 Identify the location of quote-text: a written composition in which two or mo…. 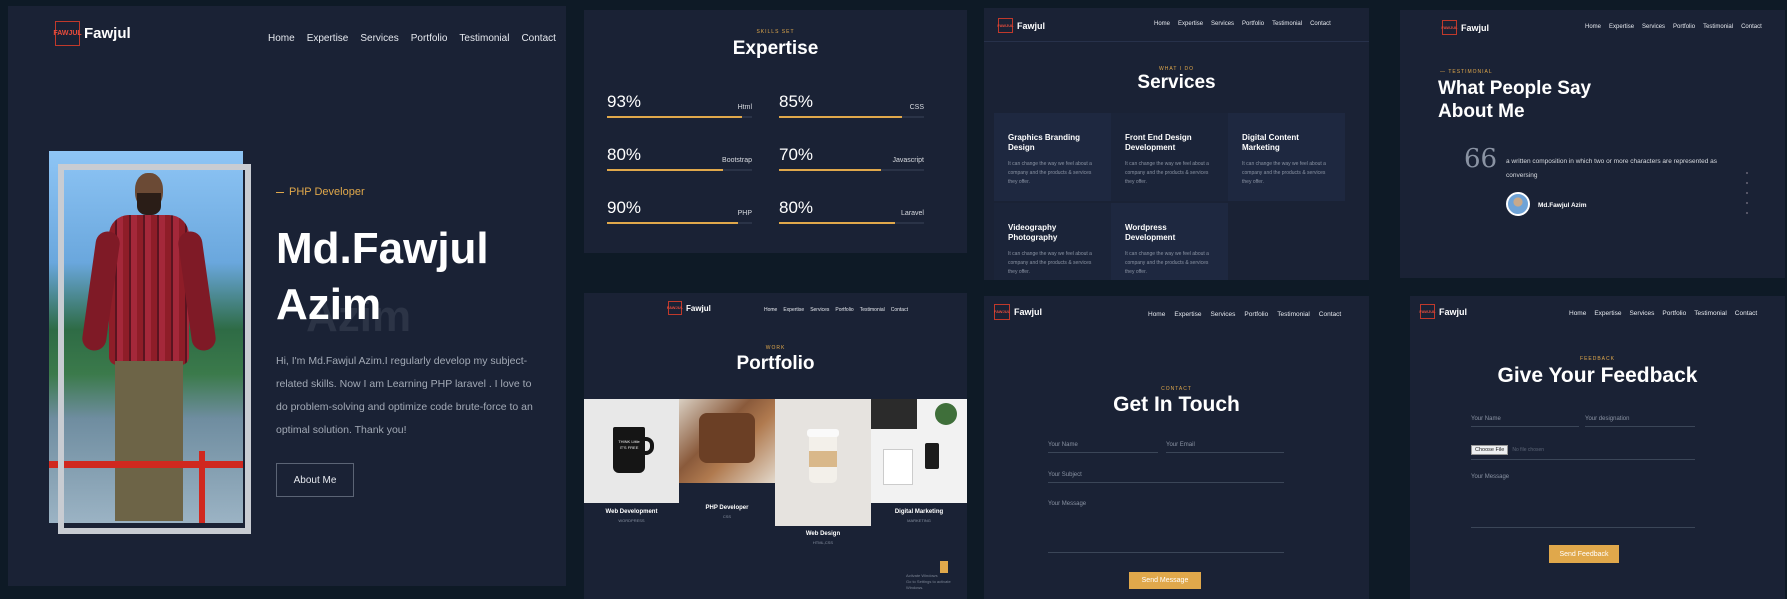
(1611, 169).